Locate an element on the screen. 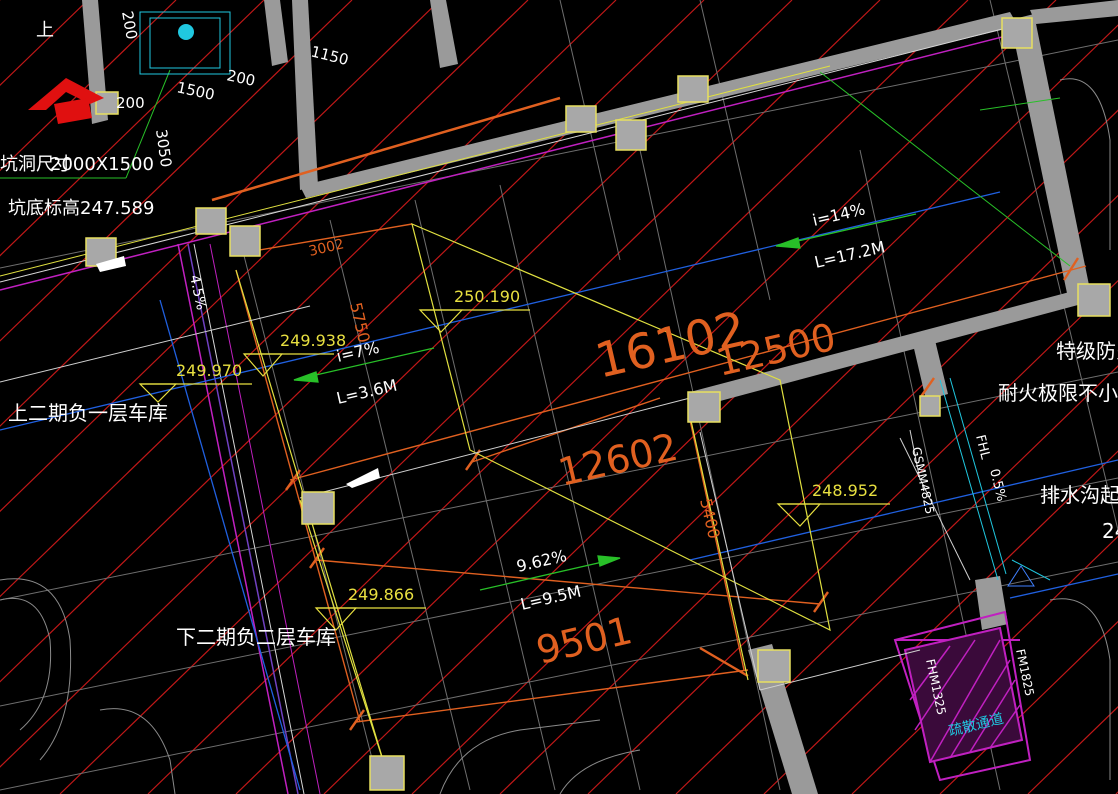  dim-5750: 5750 is located at coordinates (360, 323).